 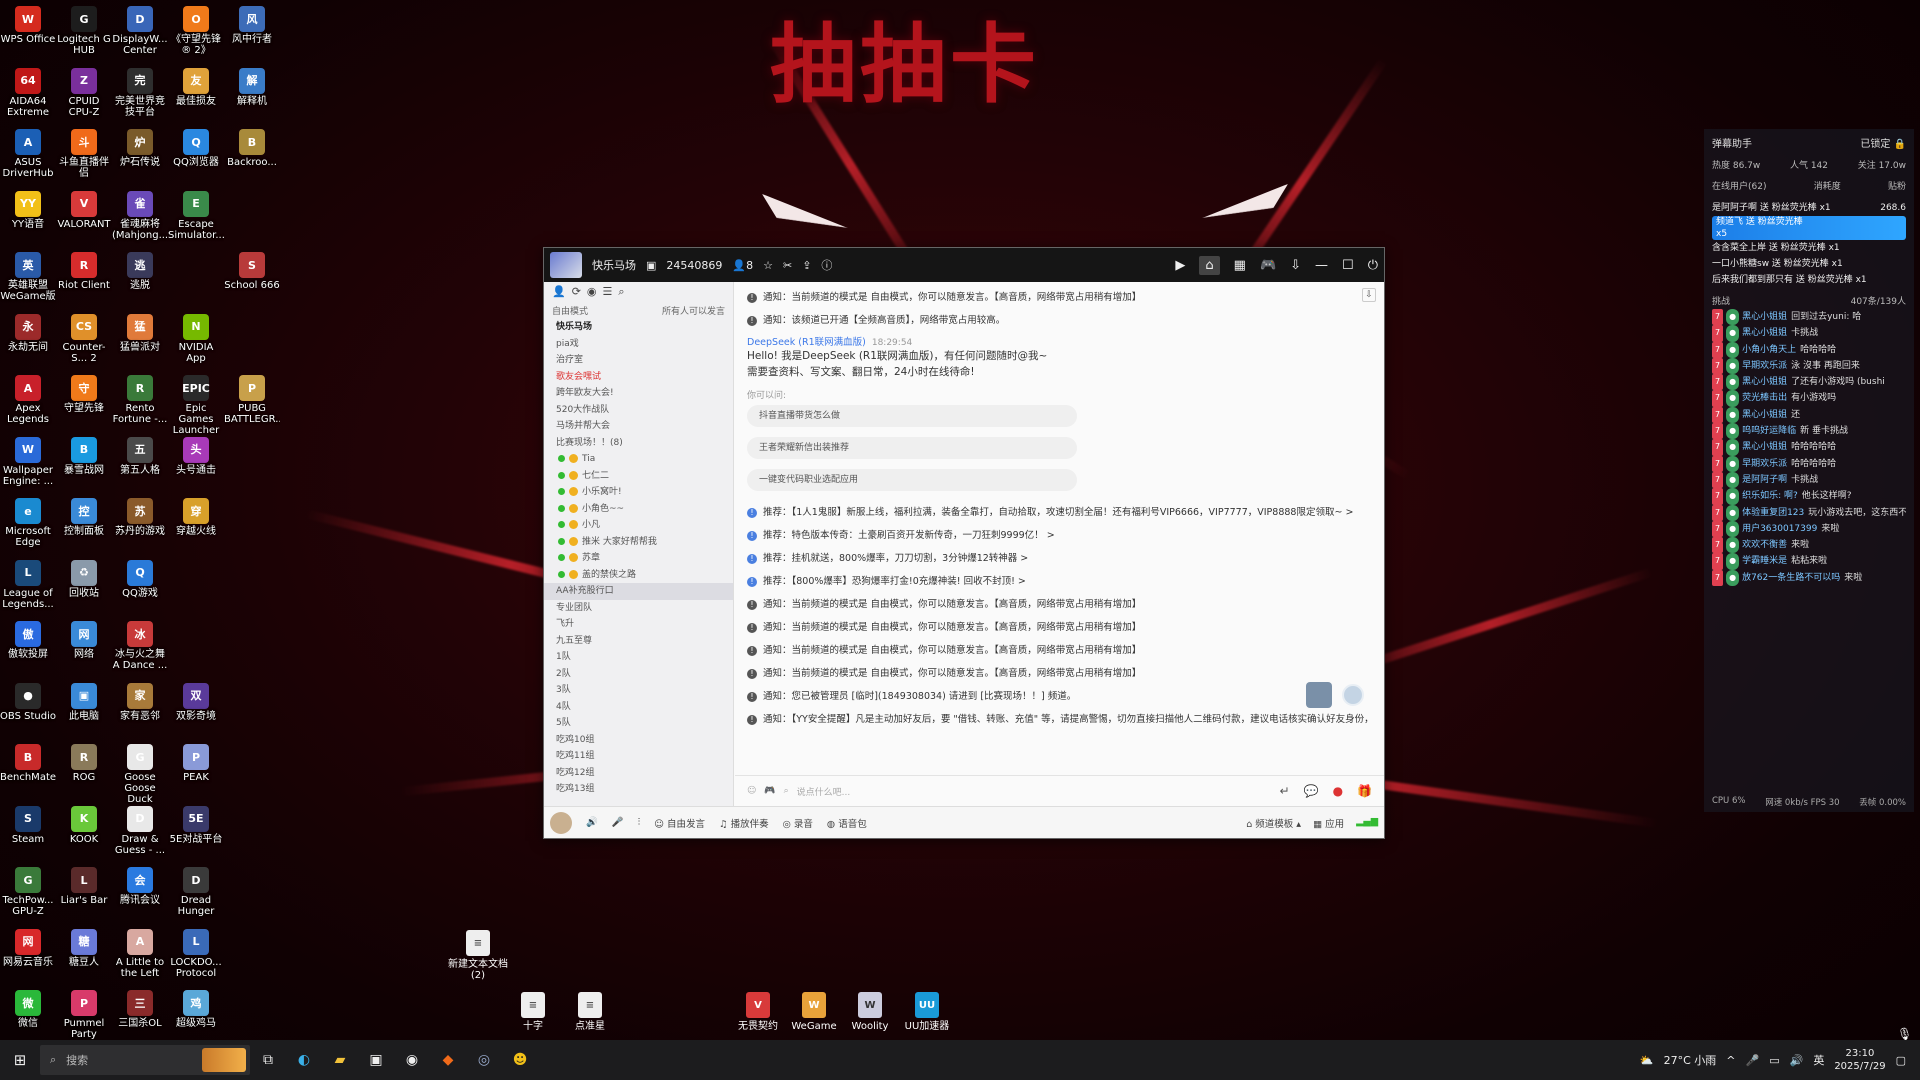 I want to click on desktop-icon: AA Little to the Left, so click(x=140, y=958).